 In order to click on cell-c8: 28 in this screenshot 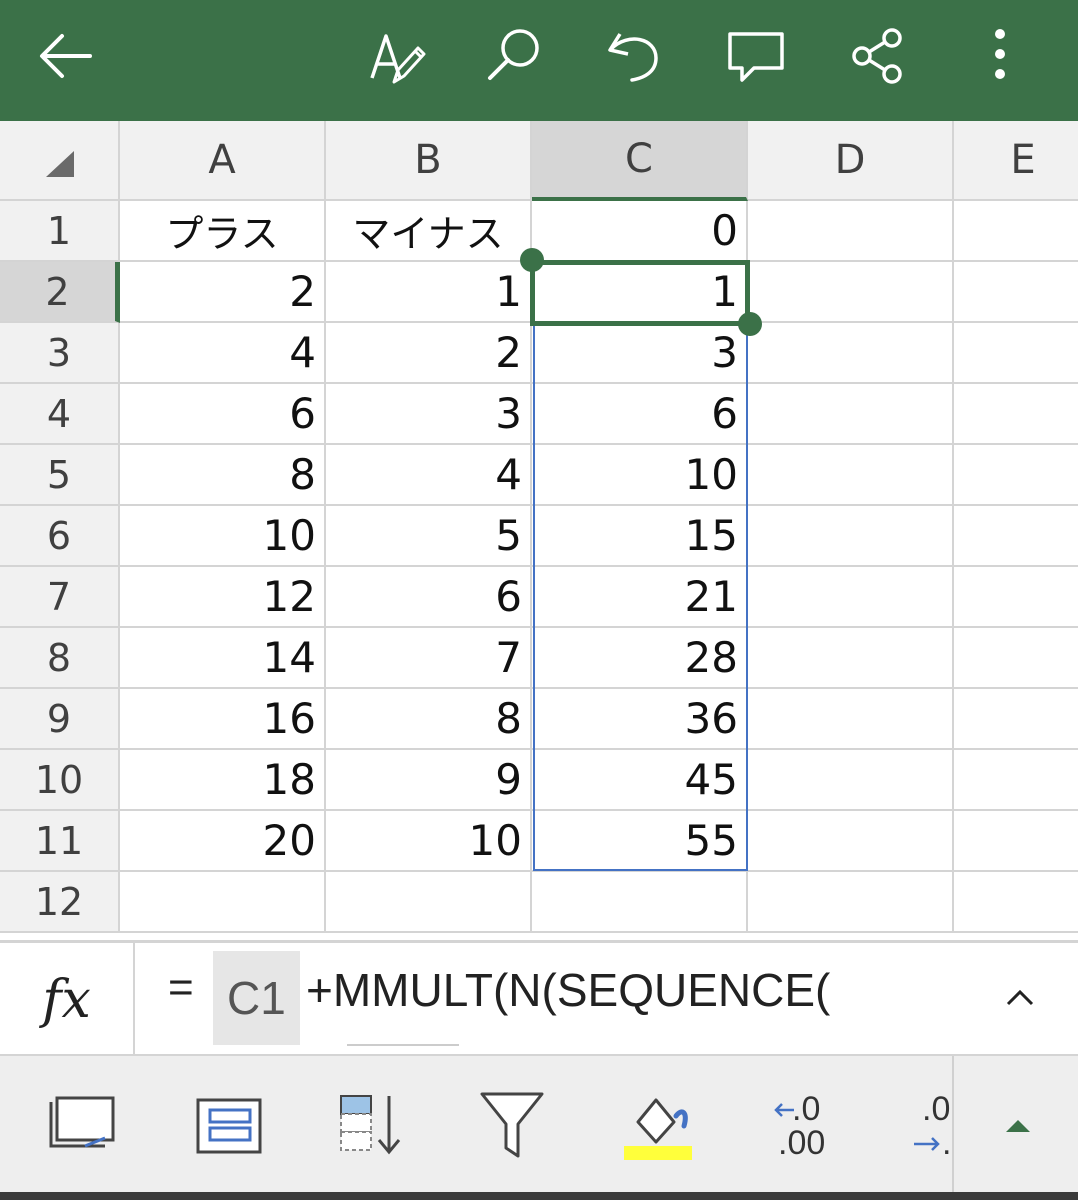, I will do `click(640, 658)`.